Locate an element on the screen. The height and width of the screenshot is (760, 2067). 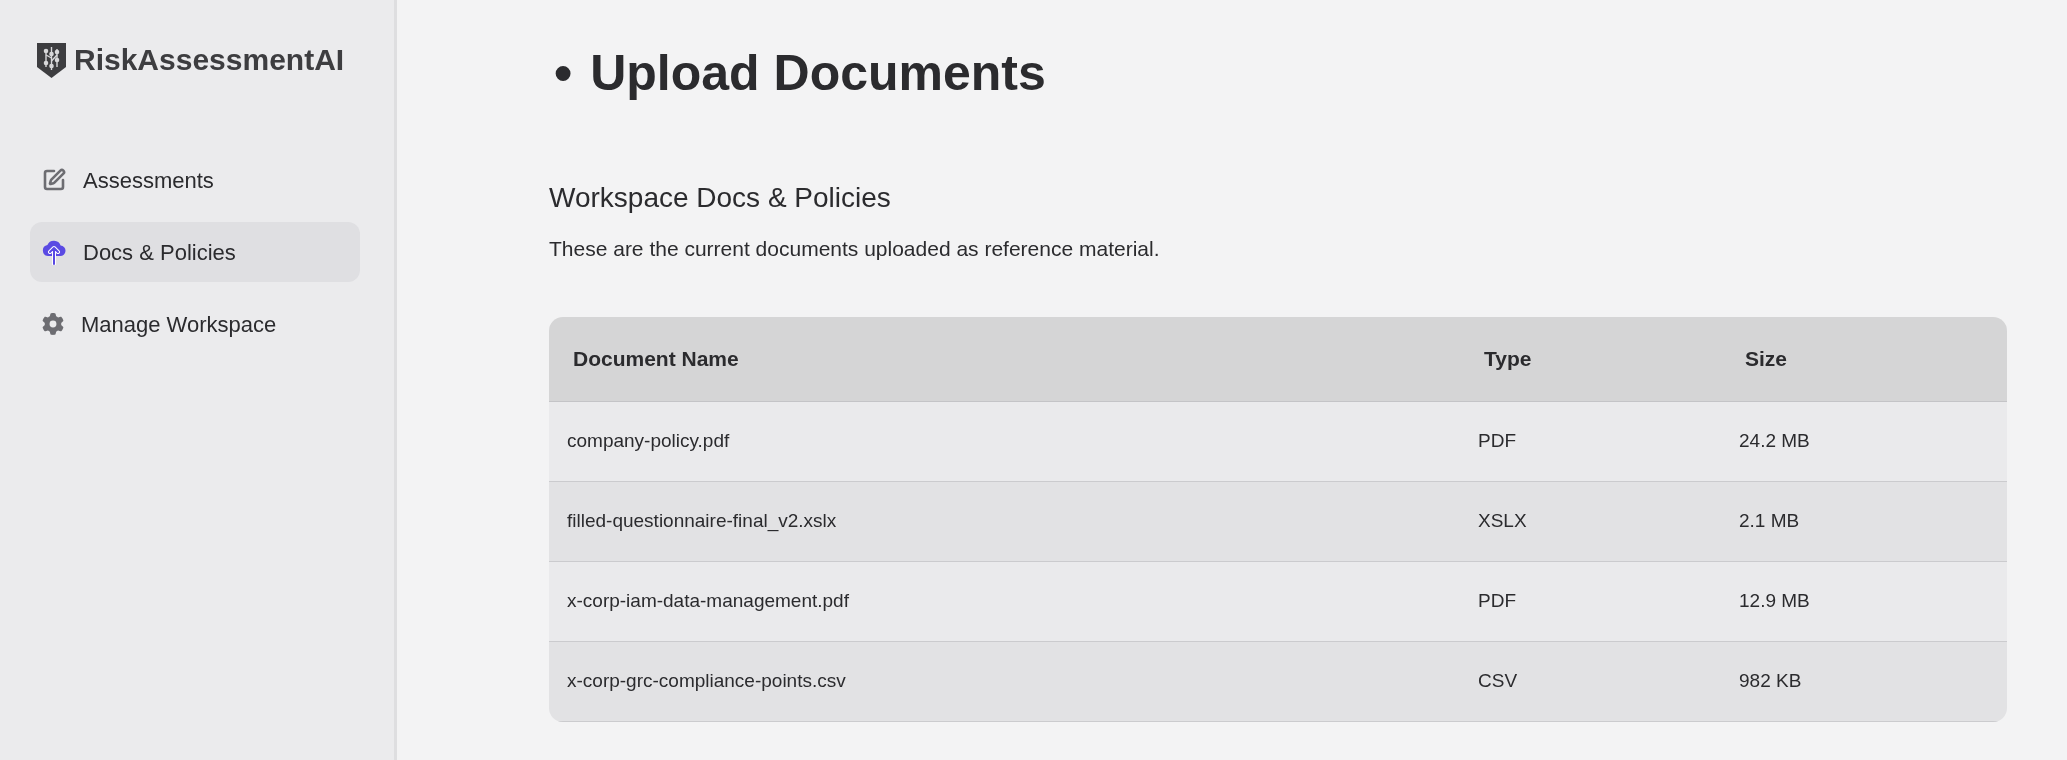
table-cell-text: 24.2 MB is located at coordinates (1774, 441).